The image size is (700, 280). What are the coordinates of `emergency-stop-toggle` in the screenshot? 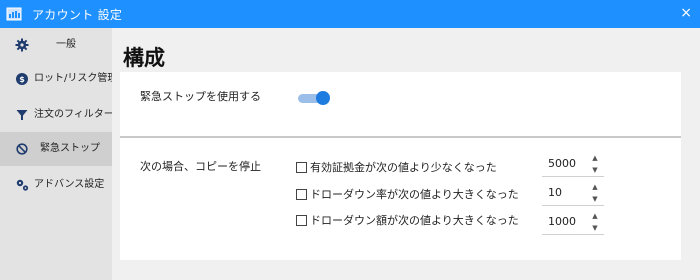 It's located at (312, 98).